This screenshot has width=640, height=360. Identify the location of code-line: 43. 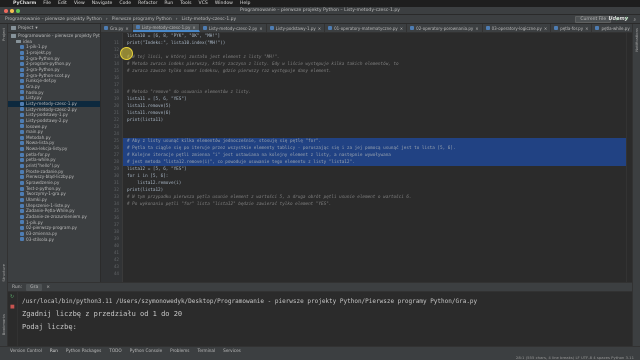
(370, 267).